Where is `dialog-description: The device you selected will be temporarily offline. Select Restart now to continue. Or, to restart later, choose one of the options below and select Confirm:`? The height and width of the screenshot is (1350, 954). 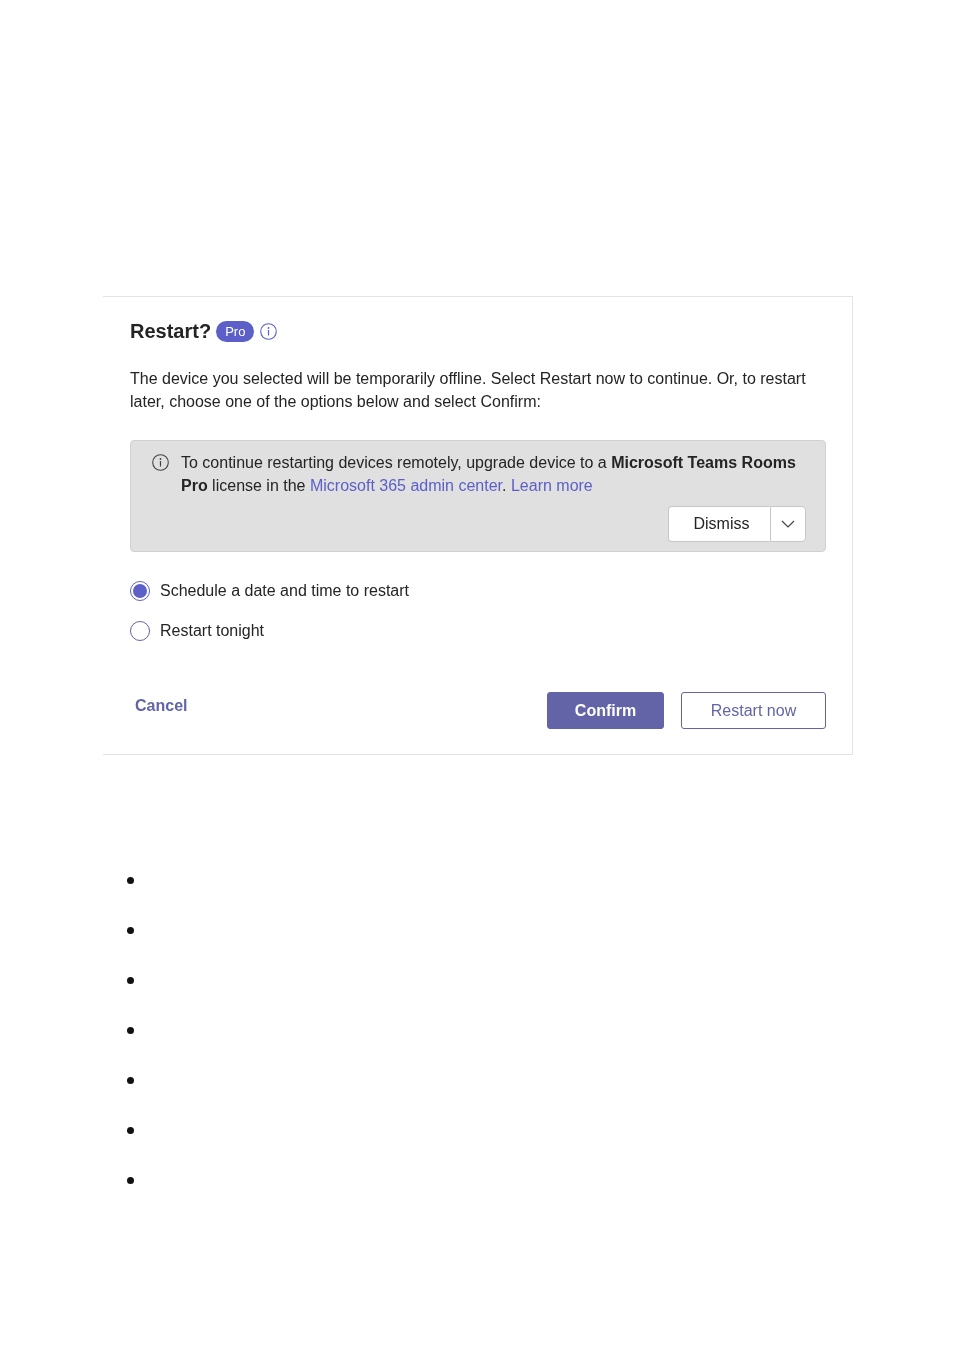
dialog-description: The device you selected will be temporarily offline. Select Restart now to continue. Or, to restart later, choose one of the options below and select Confirm: is located at coordinates (468, 390).